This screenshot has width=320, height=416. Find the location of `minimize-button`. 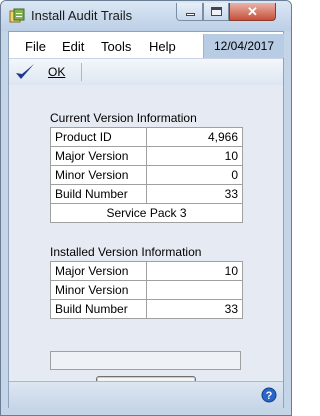

minimize-button is located at coordinates (189, 12).